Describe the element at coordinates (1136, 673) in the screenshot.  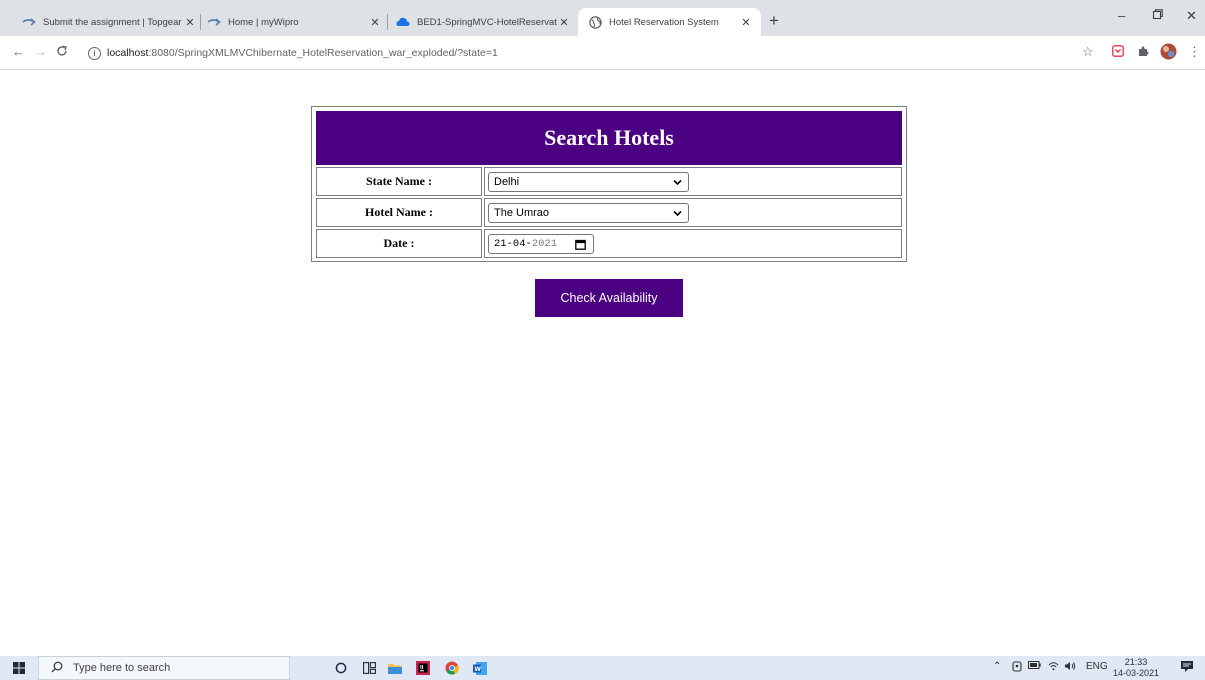
I see `clock-date: 14-03-2021` at that location.